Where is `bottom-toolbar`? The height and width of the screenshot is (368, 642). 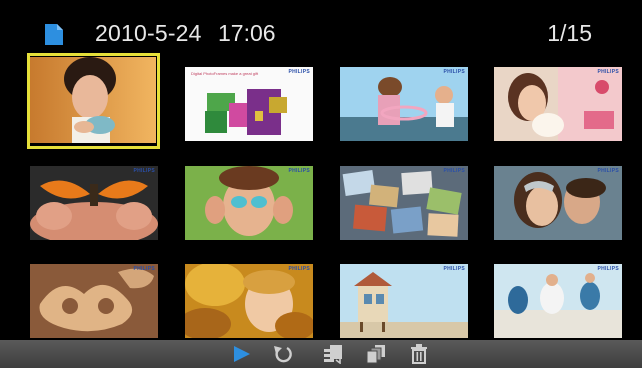 bottom-toolbar is located at coordinates (321, 354).